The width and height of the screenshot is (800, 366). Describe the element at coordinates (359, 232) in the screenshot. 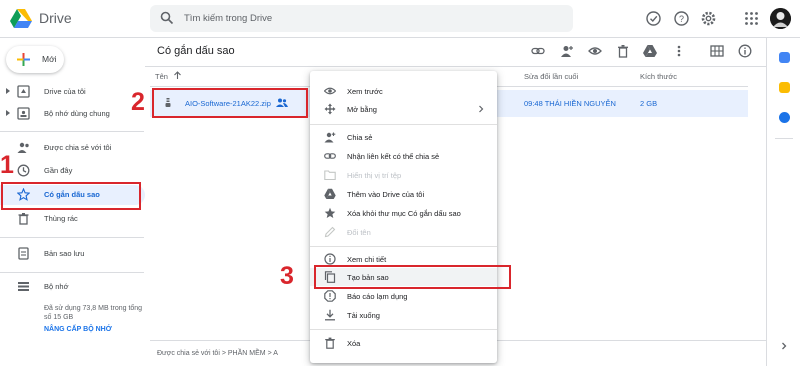

I see `menu-item-label: Đổi tên` at that location.